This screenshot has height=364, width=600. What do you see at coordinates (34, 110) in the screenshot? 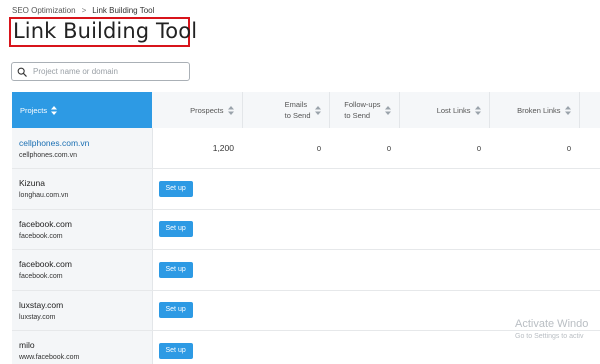
I see `column-header-label: Projects` at bounding box center [34, 110].